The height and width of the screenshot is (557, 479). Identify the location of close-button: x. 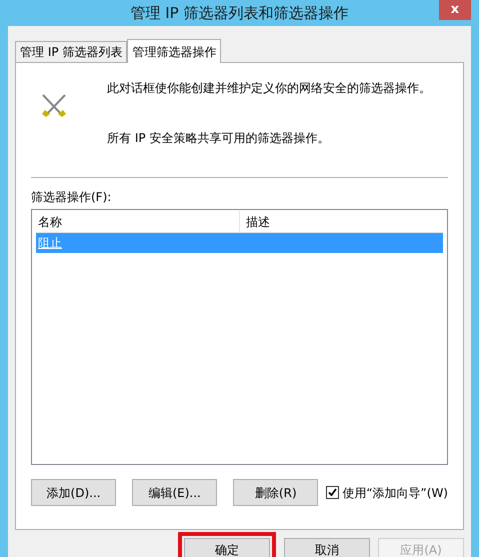
(455, 10).